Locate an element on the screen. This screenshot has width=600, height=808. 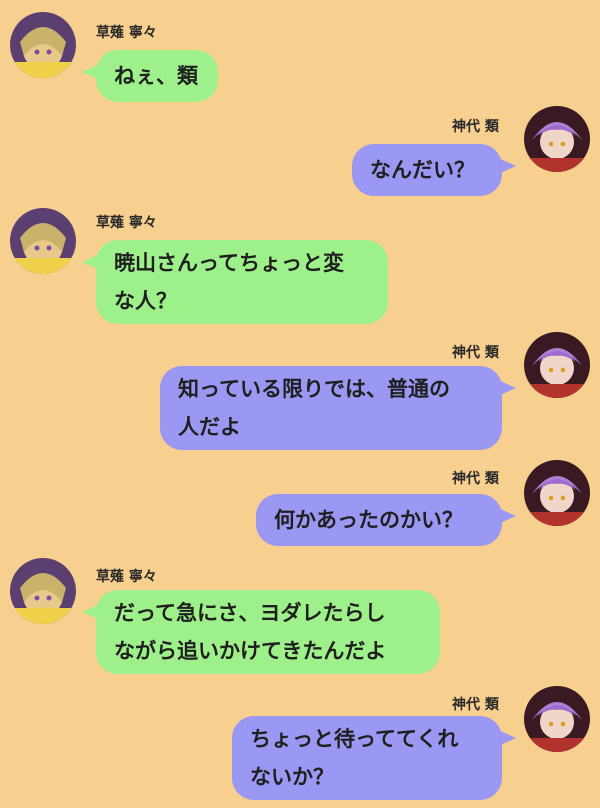
message-text: だって急にさ、ヨダレたらし ながら追いかけてきたんだよ is located at coordinates (250, 632).